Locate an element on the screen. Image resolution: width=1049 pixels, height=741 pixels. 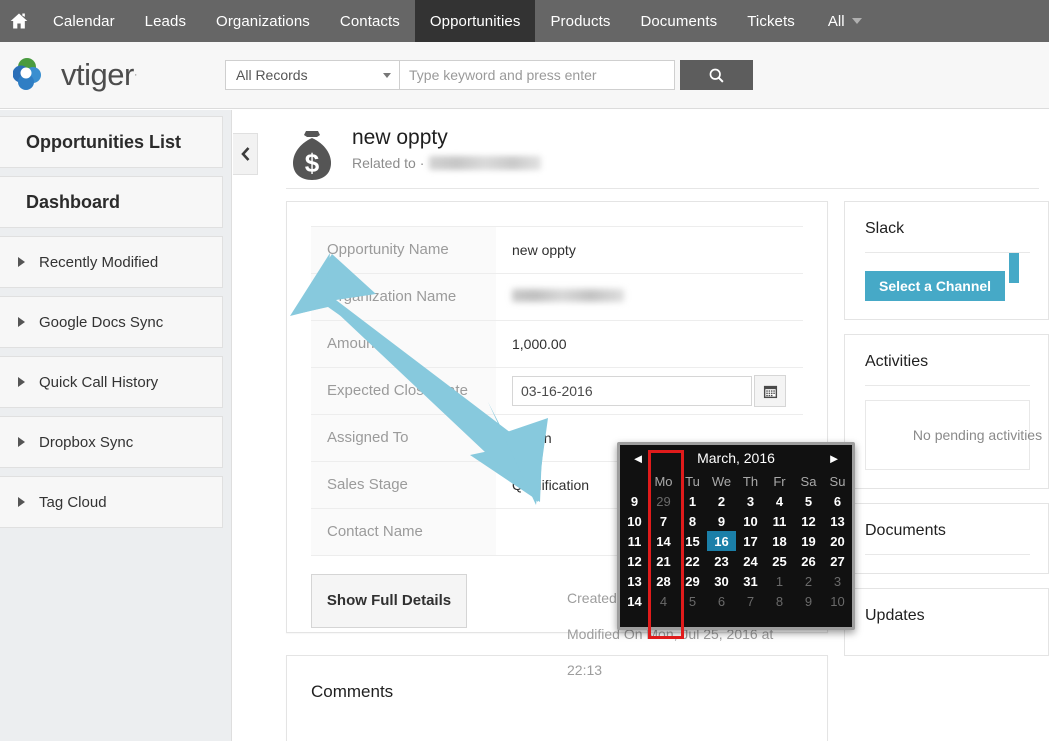
next-month-button: ► is located at coordinates (834, 458).